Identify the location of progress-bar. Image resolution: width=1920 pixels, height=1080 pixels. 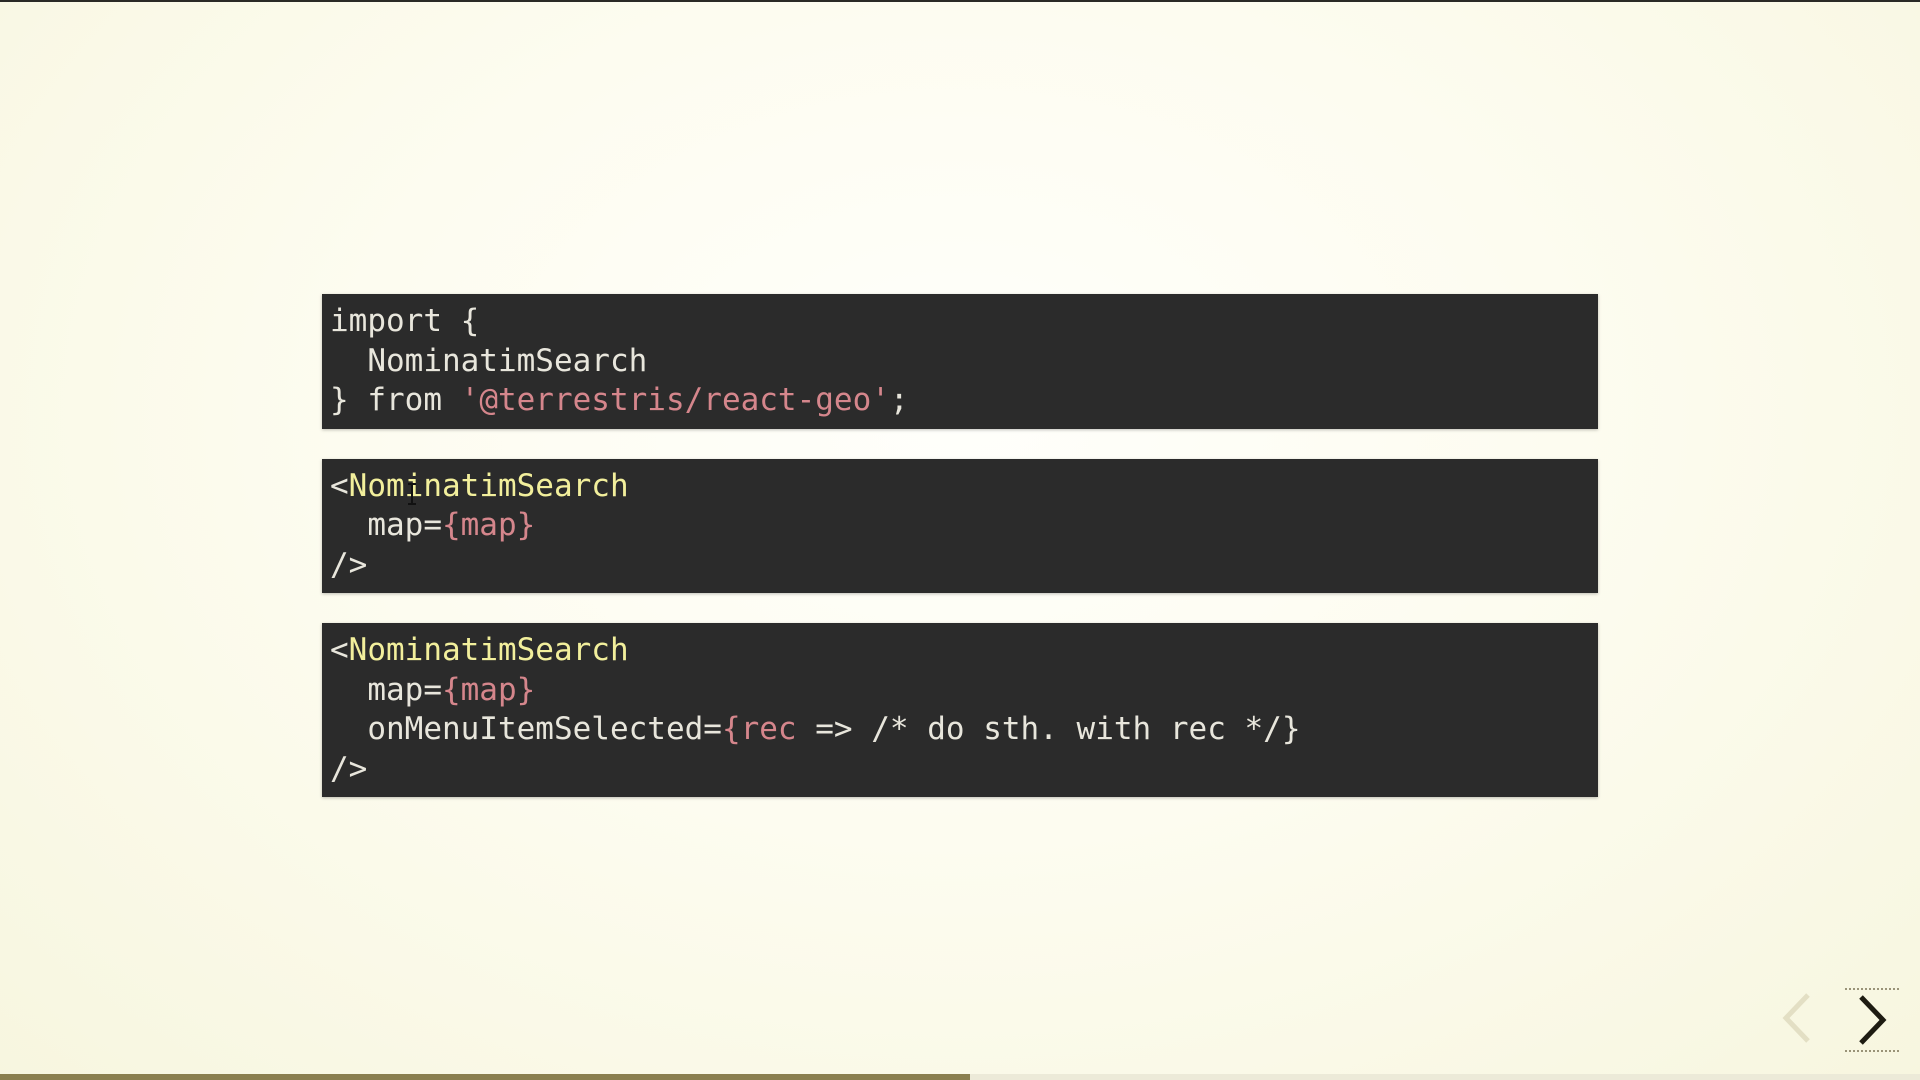
(960, 1077).